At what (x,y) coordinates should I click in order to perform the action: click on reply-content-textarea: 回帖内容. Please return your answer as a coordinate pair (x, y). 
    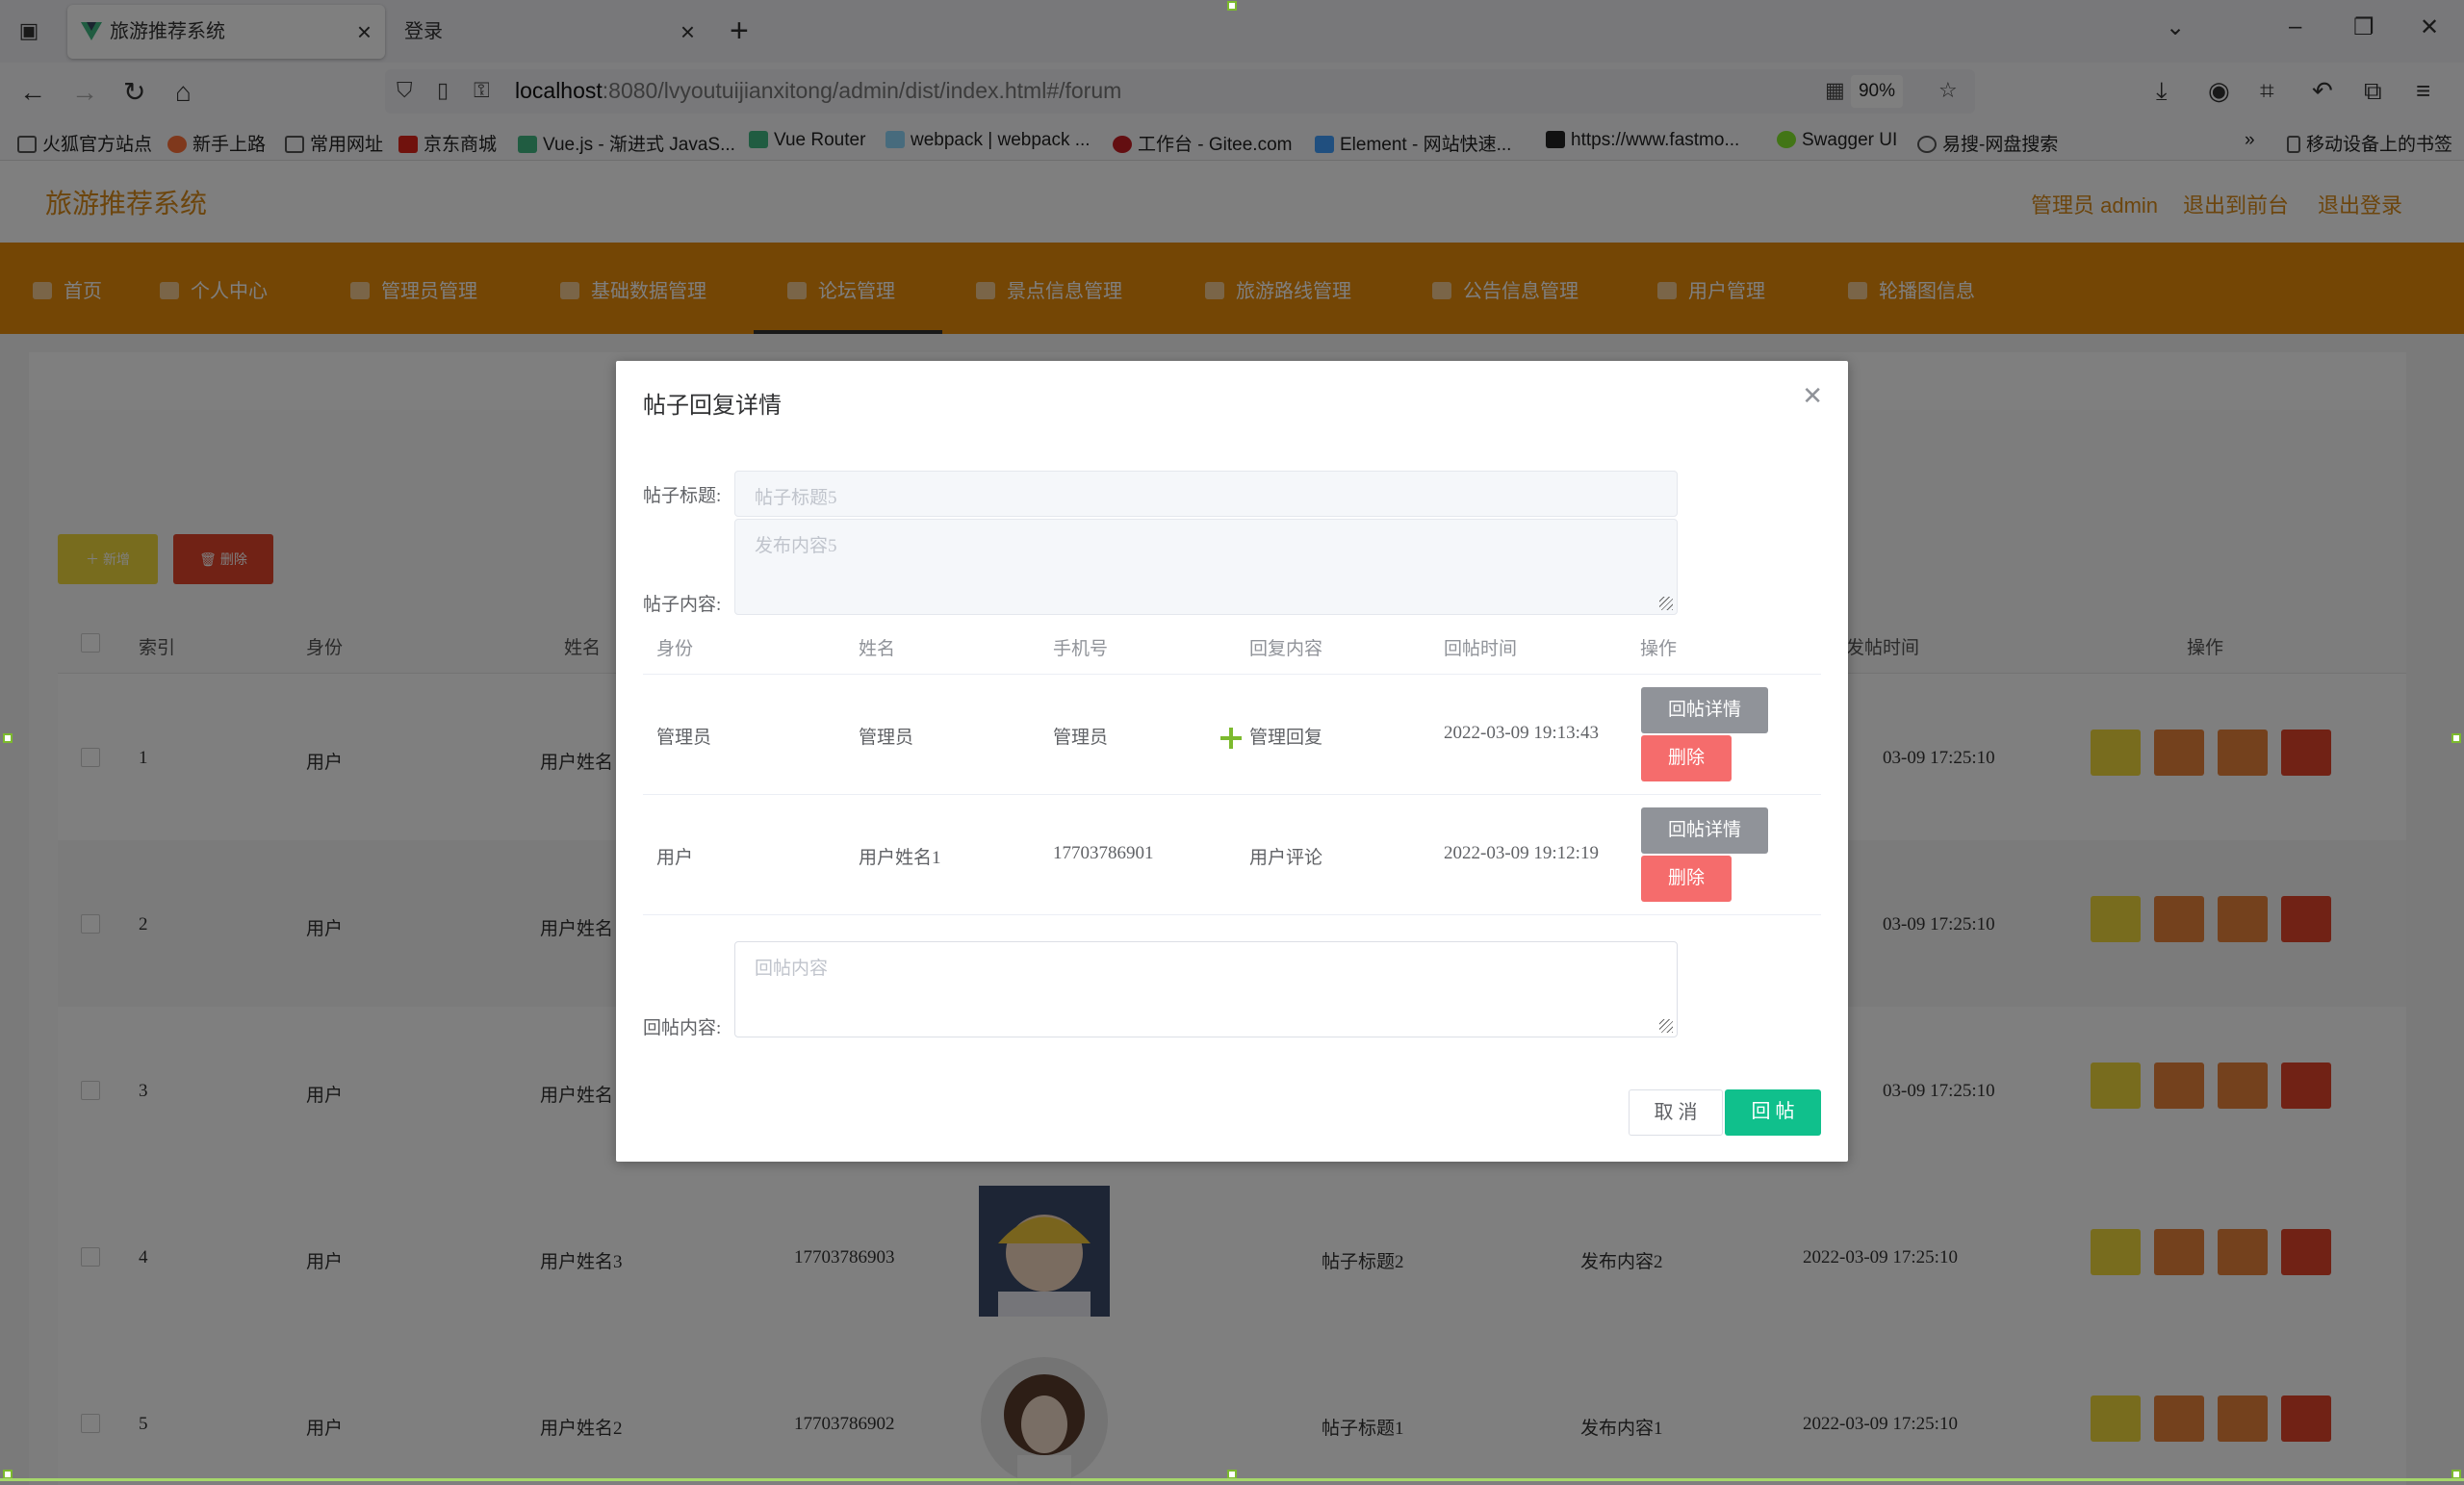
    Looking at the image, I should click on (1206, 989).